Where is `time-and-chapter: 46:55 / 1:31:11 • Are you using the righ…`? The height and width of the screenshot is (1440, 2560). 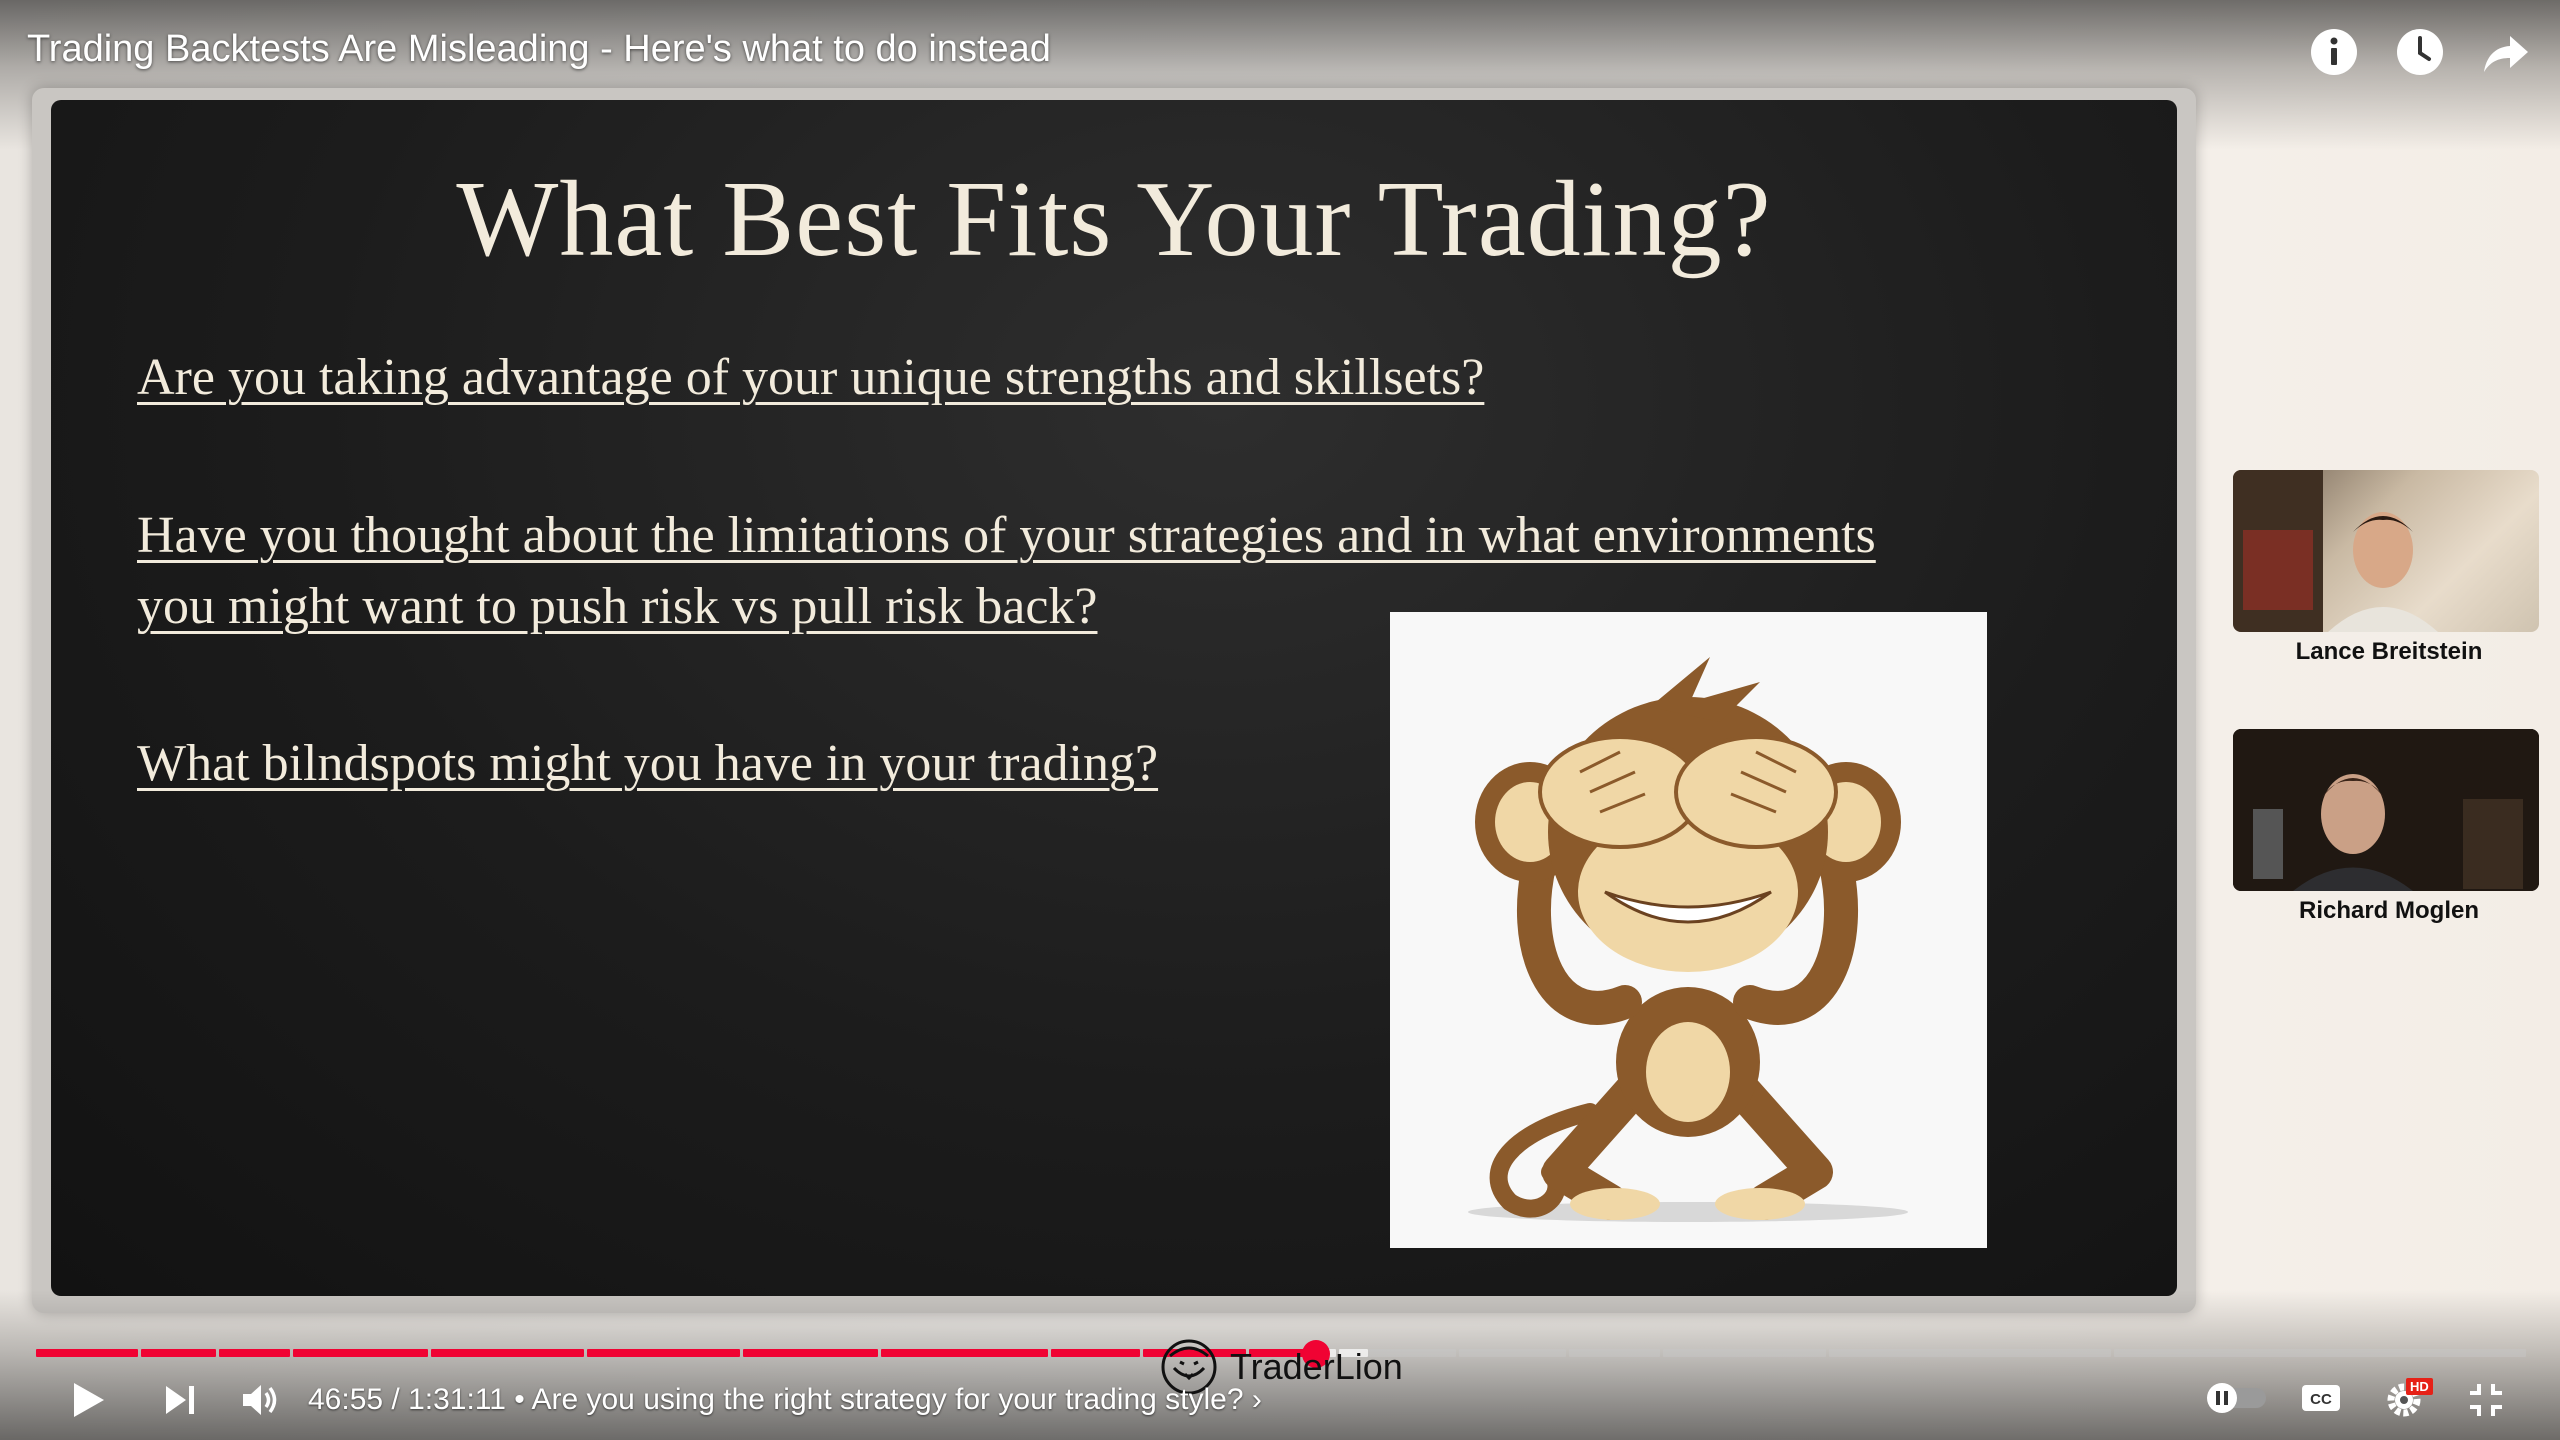
time-and-chapter: 46:55 / 1:31:11 • Are you using the righ… is located at coordinates (785, 1400).